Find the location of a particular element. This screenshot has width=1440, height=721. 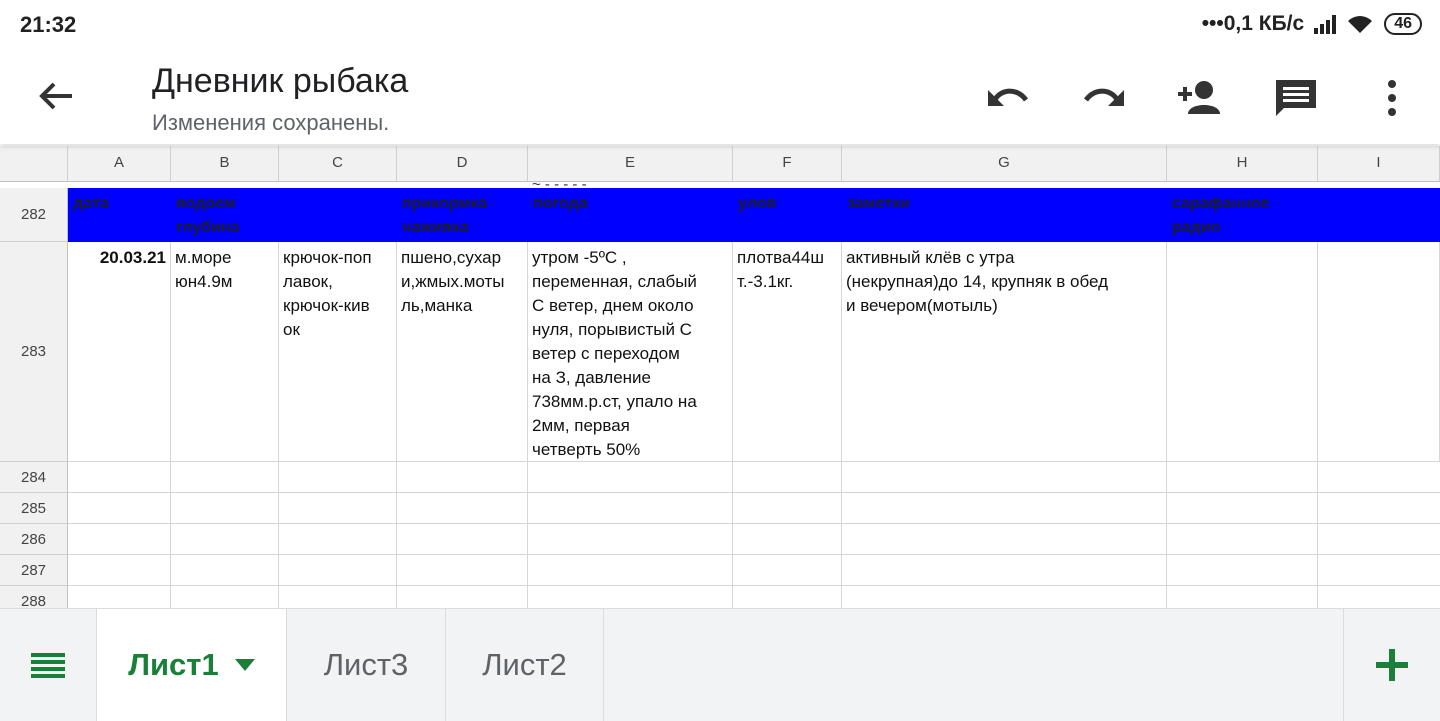

header-cell-word-of-mouth: сарафанное радио is located at coordinates (1242, 215).